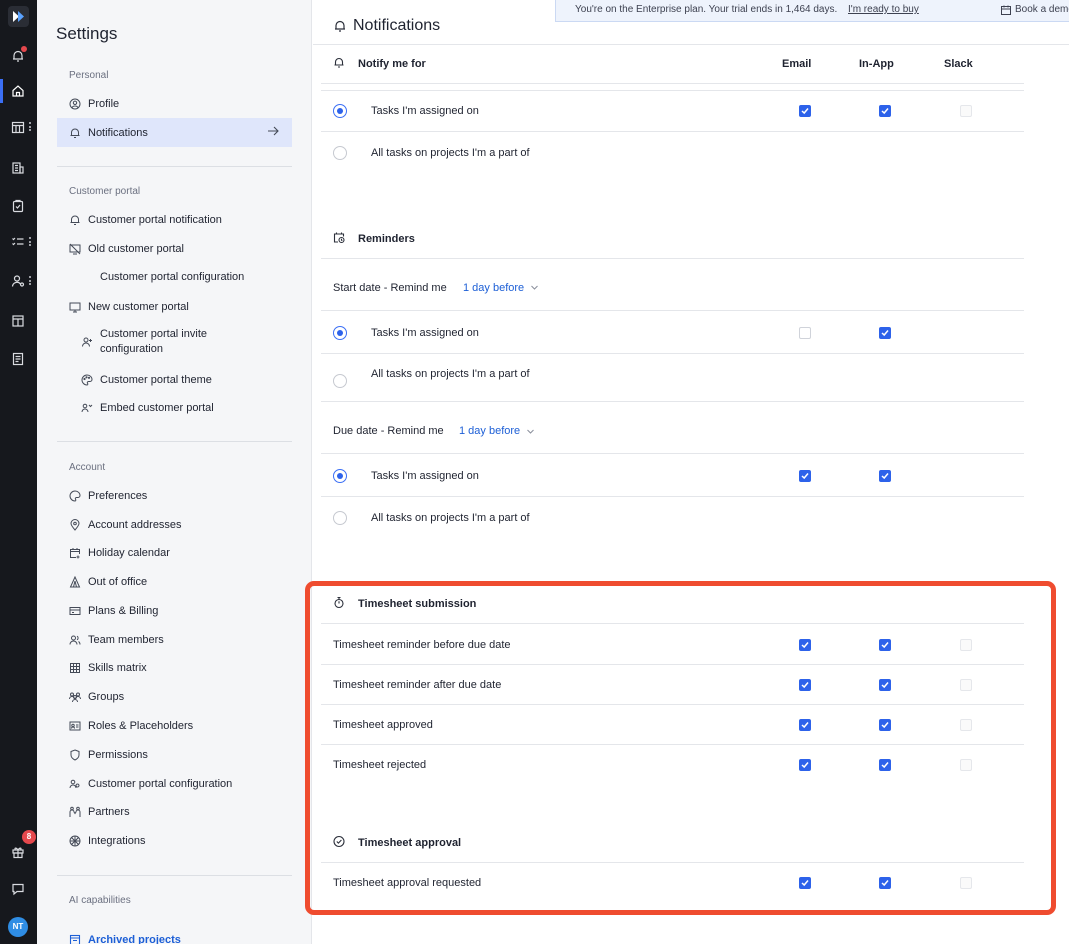 This screenshot has width=1069, height=944. I want to click on stopwatch-icon, so click(339, 603).